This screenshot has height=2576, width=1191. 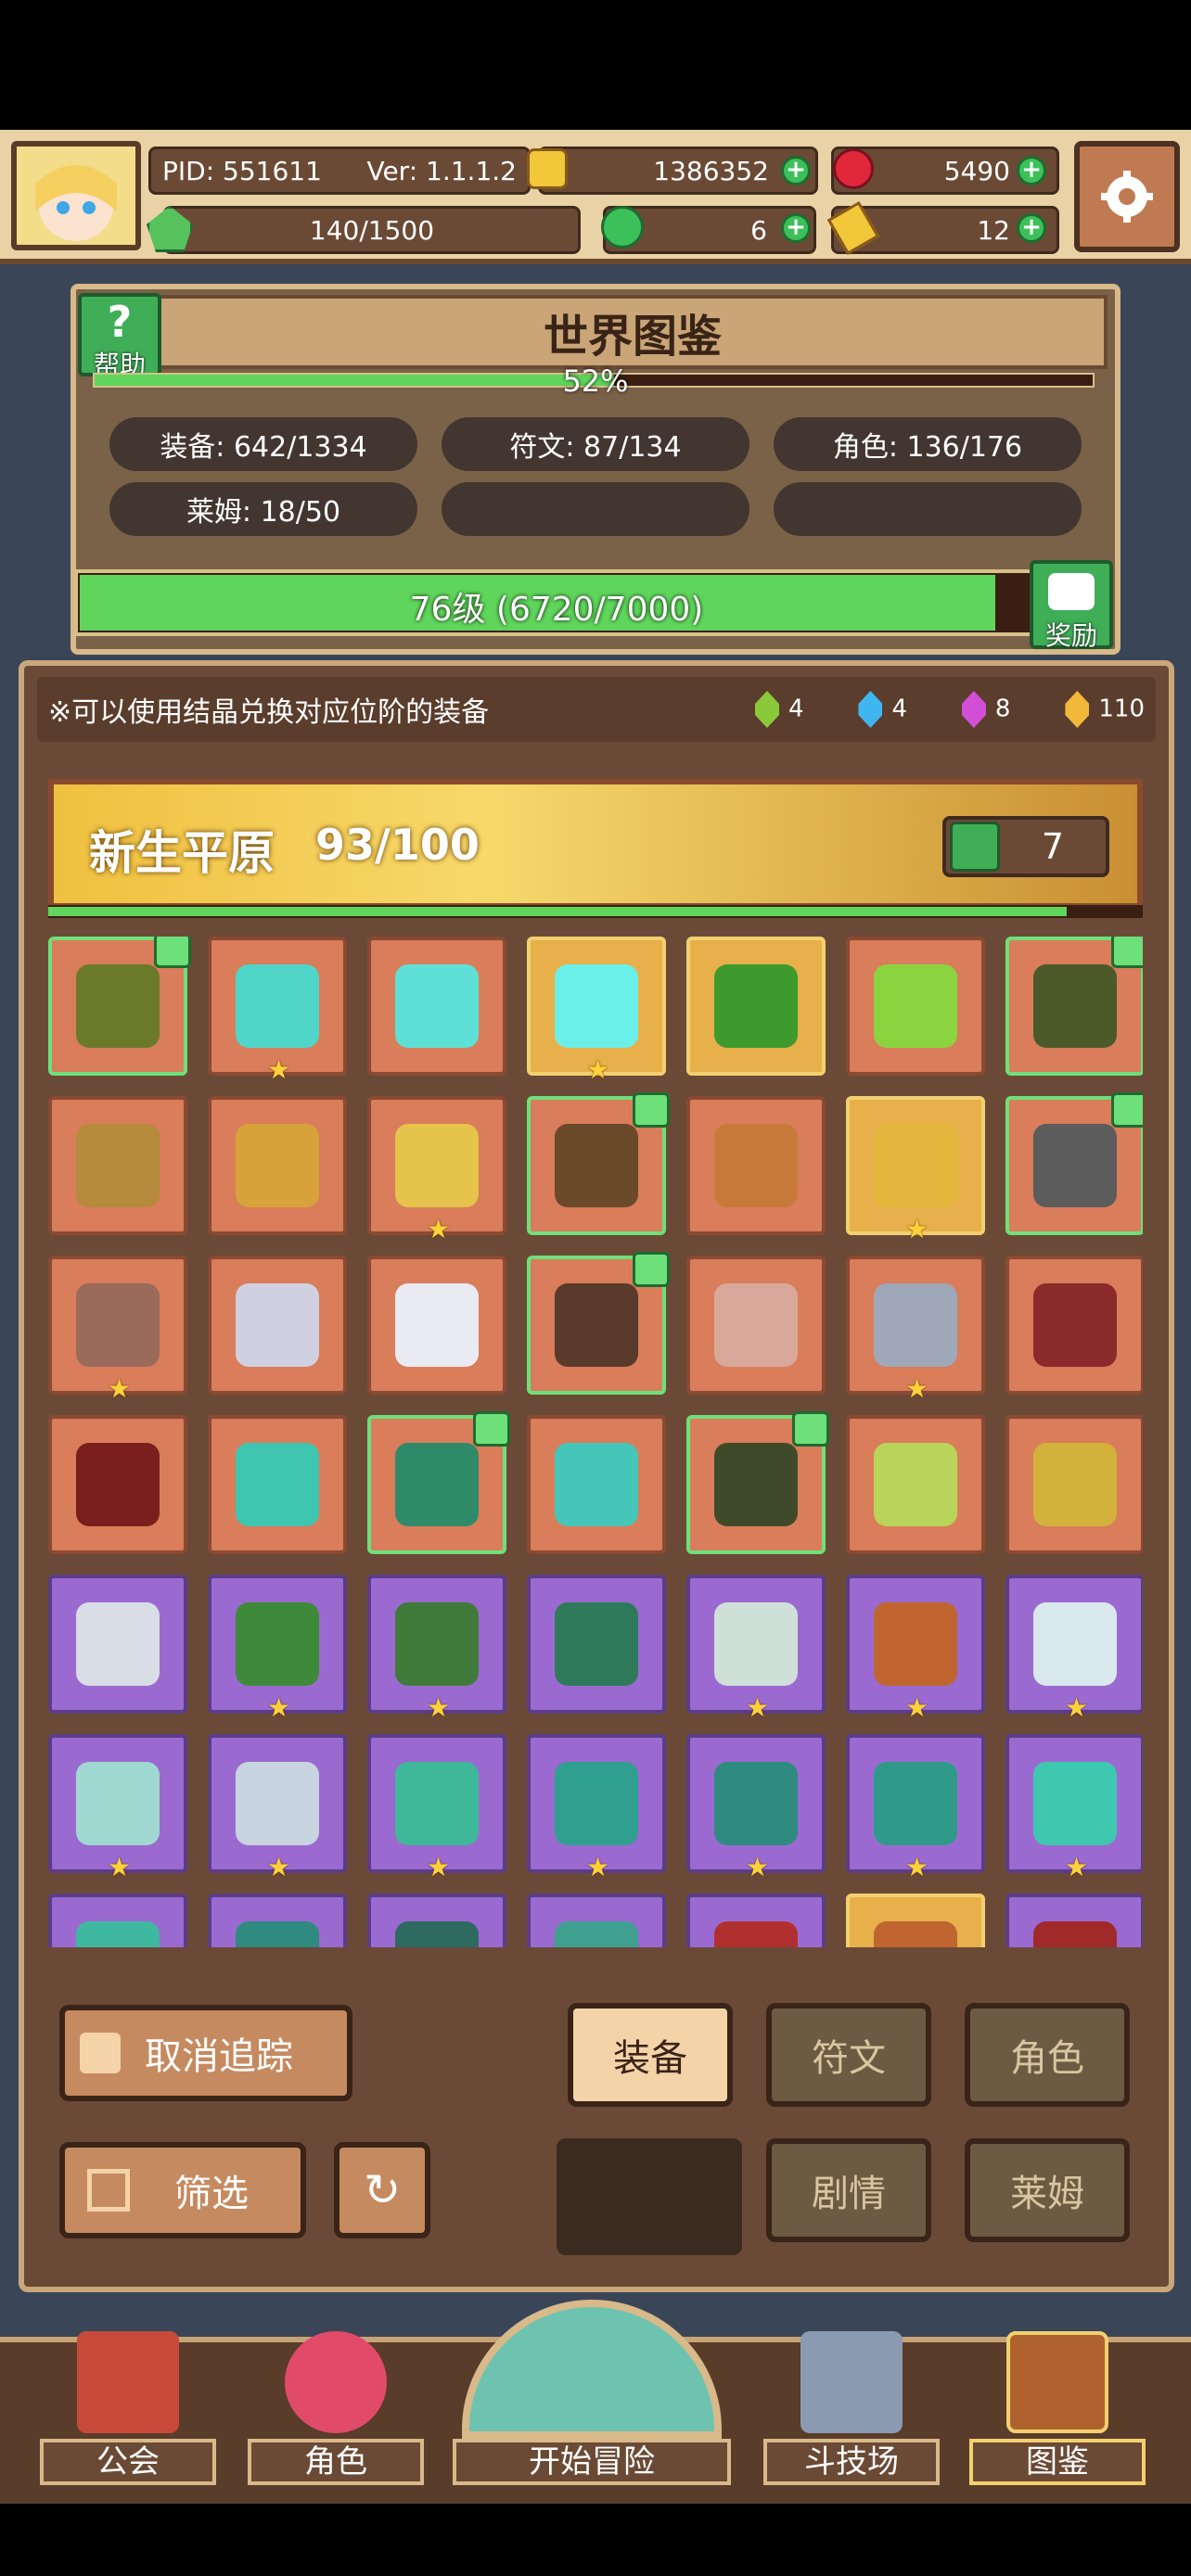 I want to click on clover-add-button: +, so click(x=796, y=228).